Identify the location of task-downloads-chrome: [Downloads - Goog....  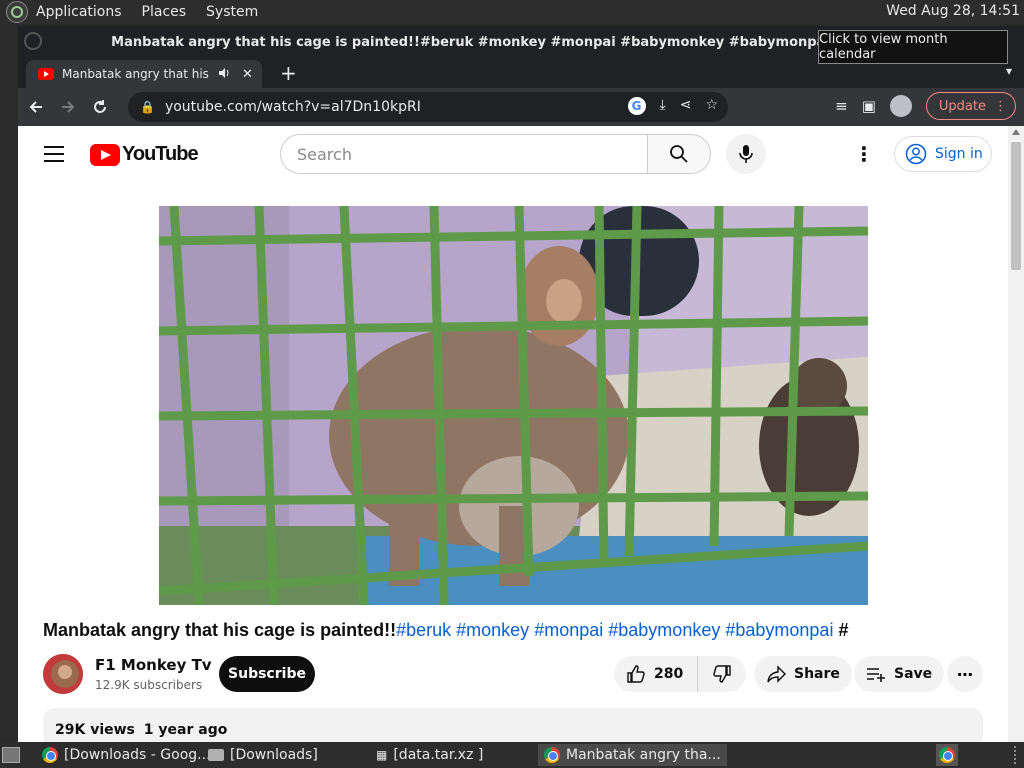
(126, 755).